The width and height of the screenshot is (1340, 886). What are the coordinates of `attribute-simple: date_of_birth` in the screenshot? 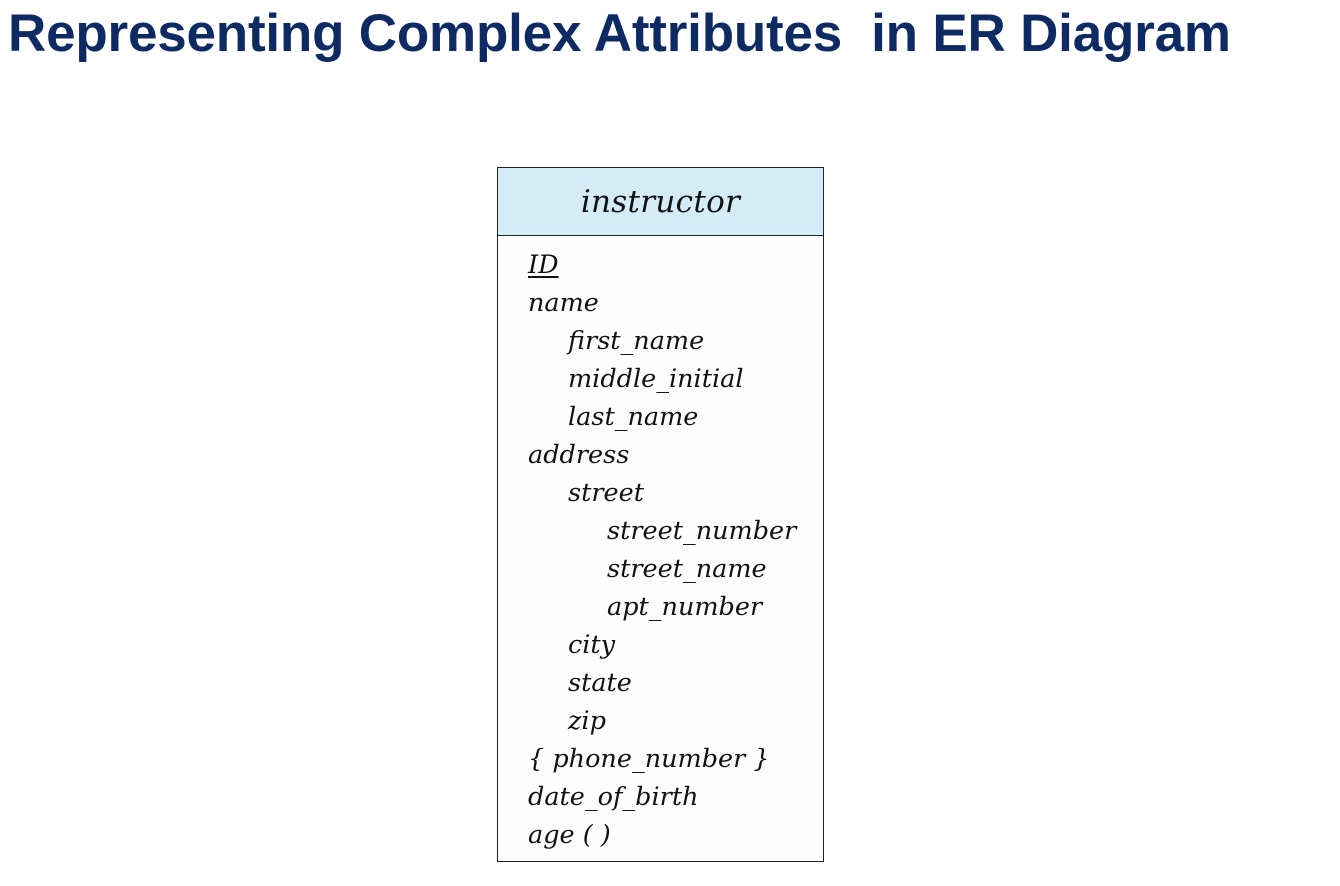 It's located at (613, 797).